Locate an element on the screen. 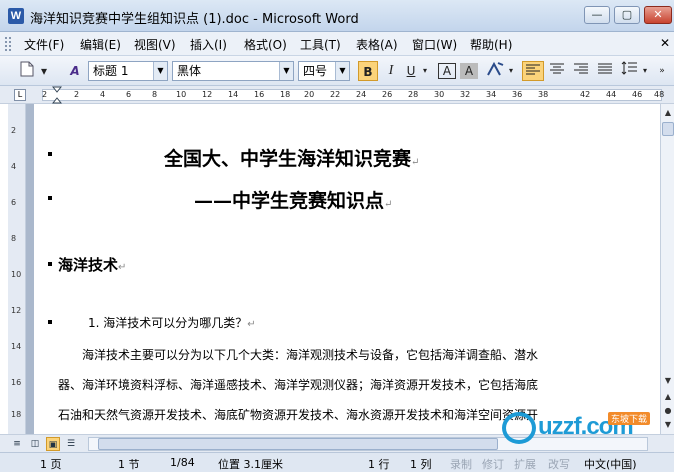  menu-view: 视图(V) is located at coordinates (155, 44).